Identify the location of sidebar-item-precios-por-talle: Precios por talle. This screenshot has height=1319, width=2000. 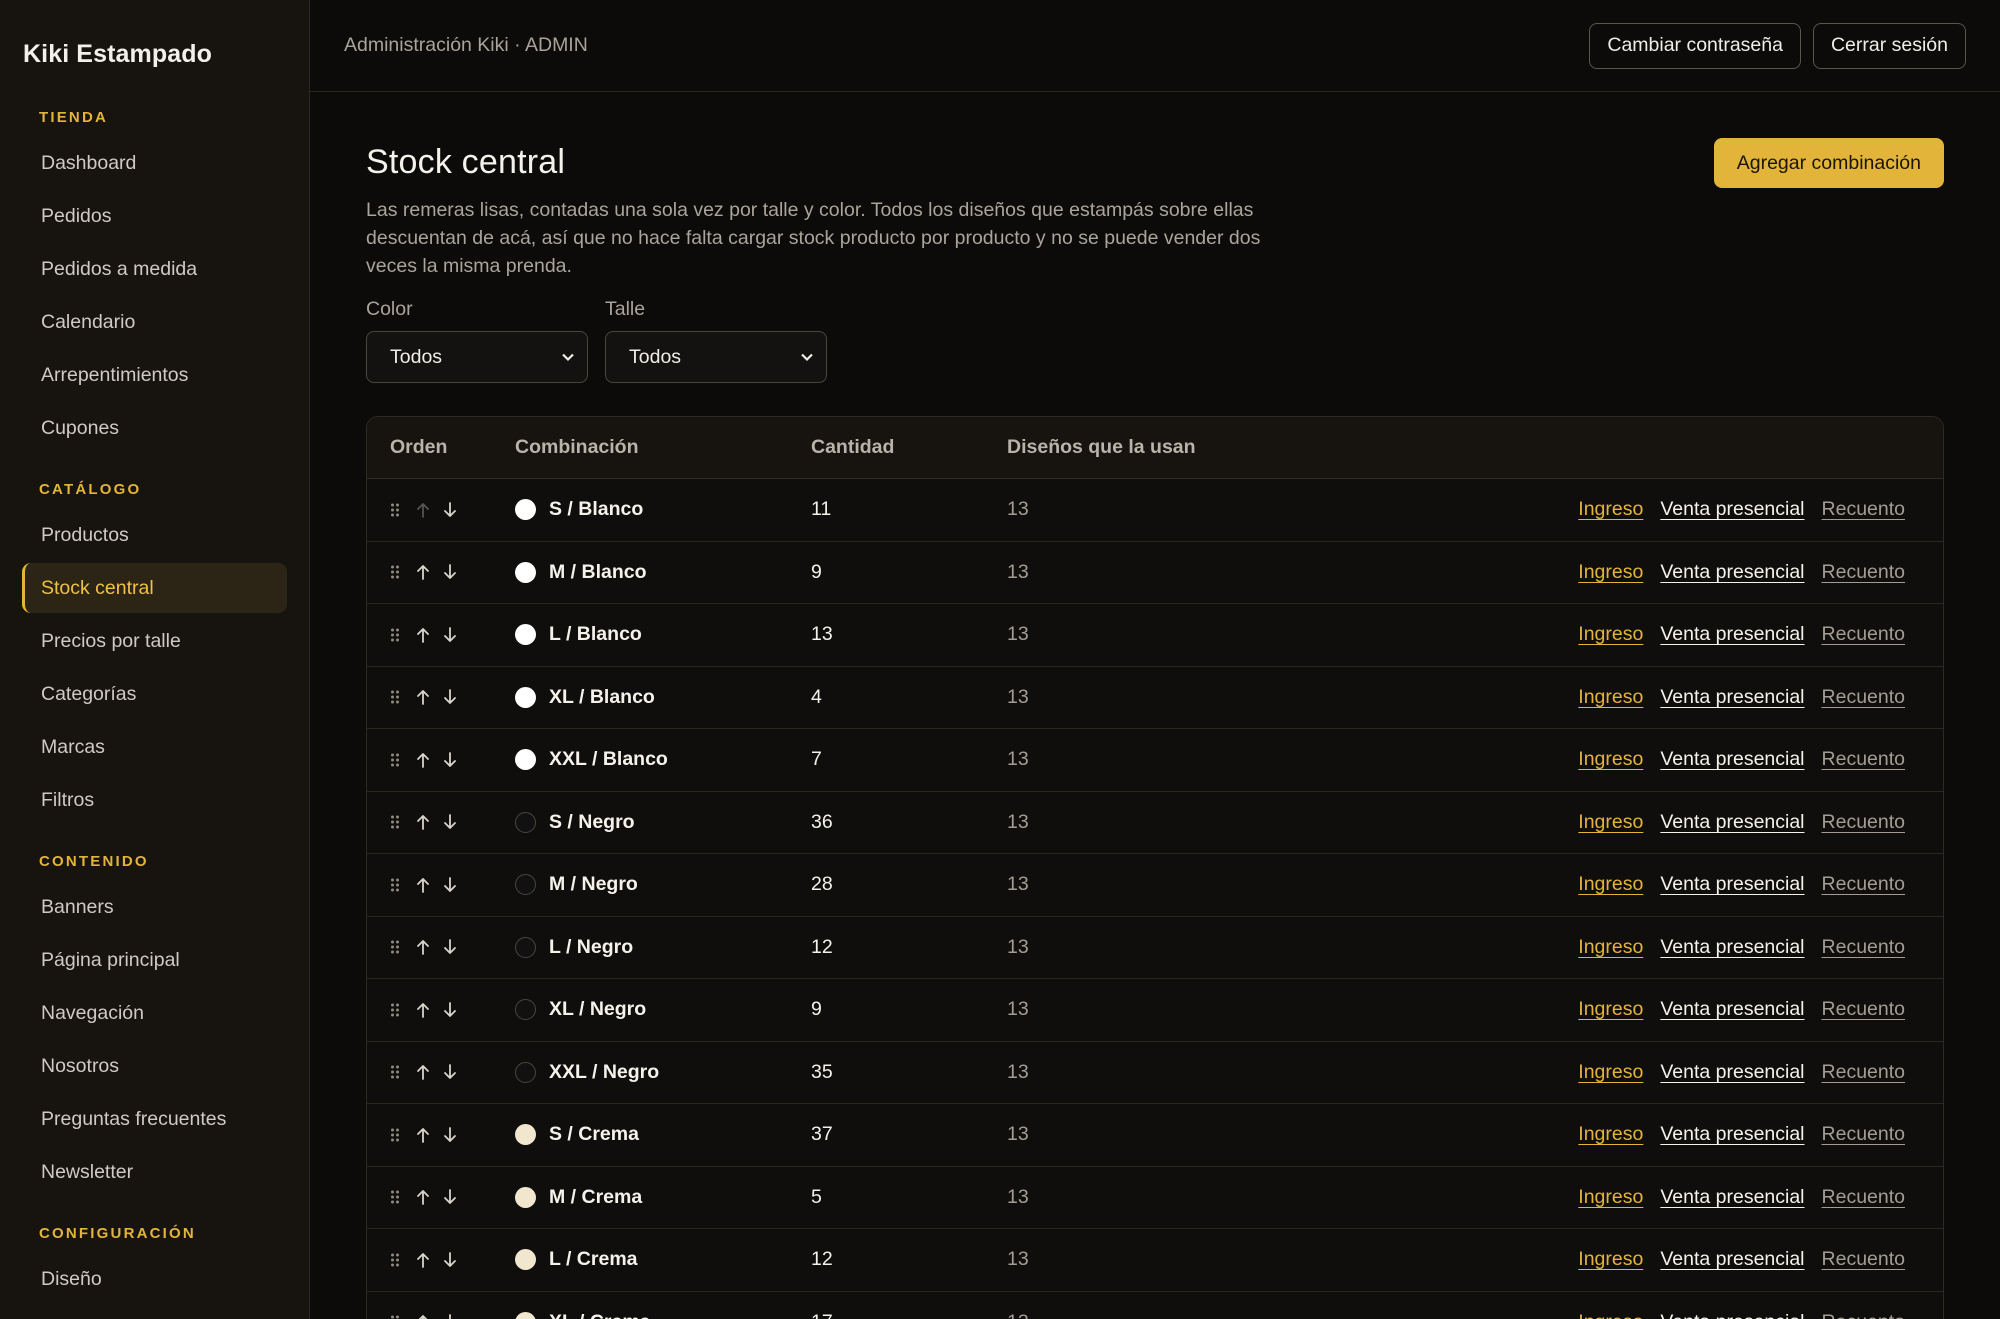
(154, 641).